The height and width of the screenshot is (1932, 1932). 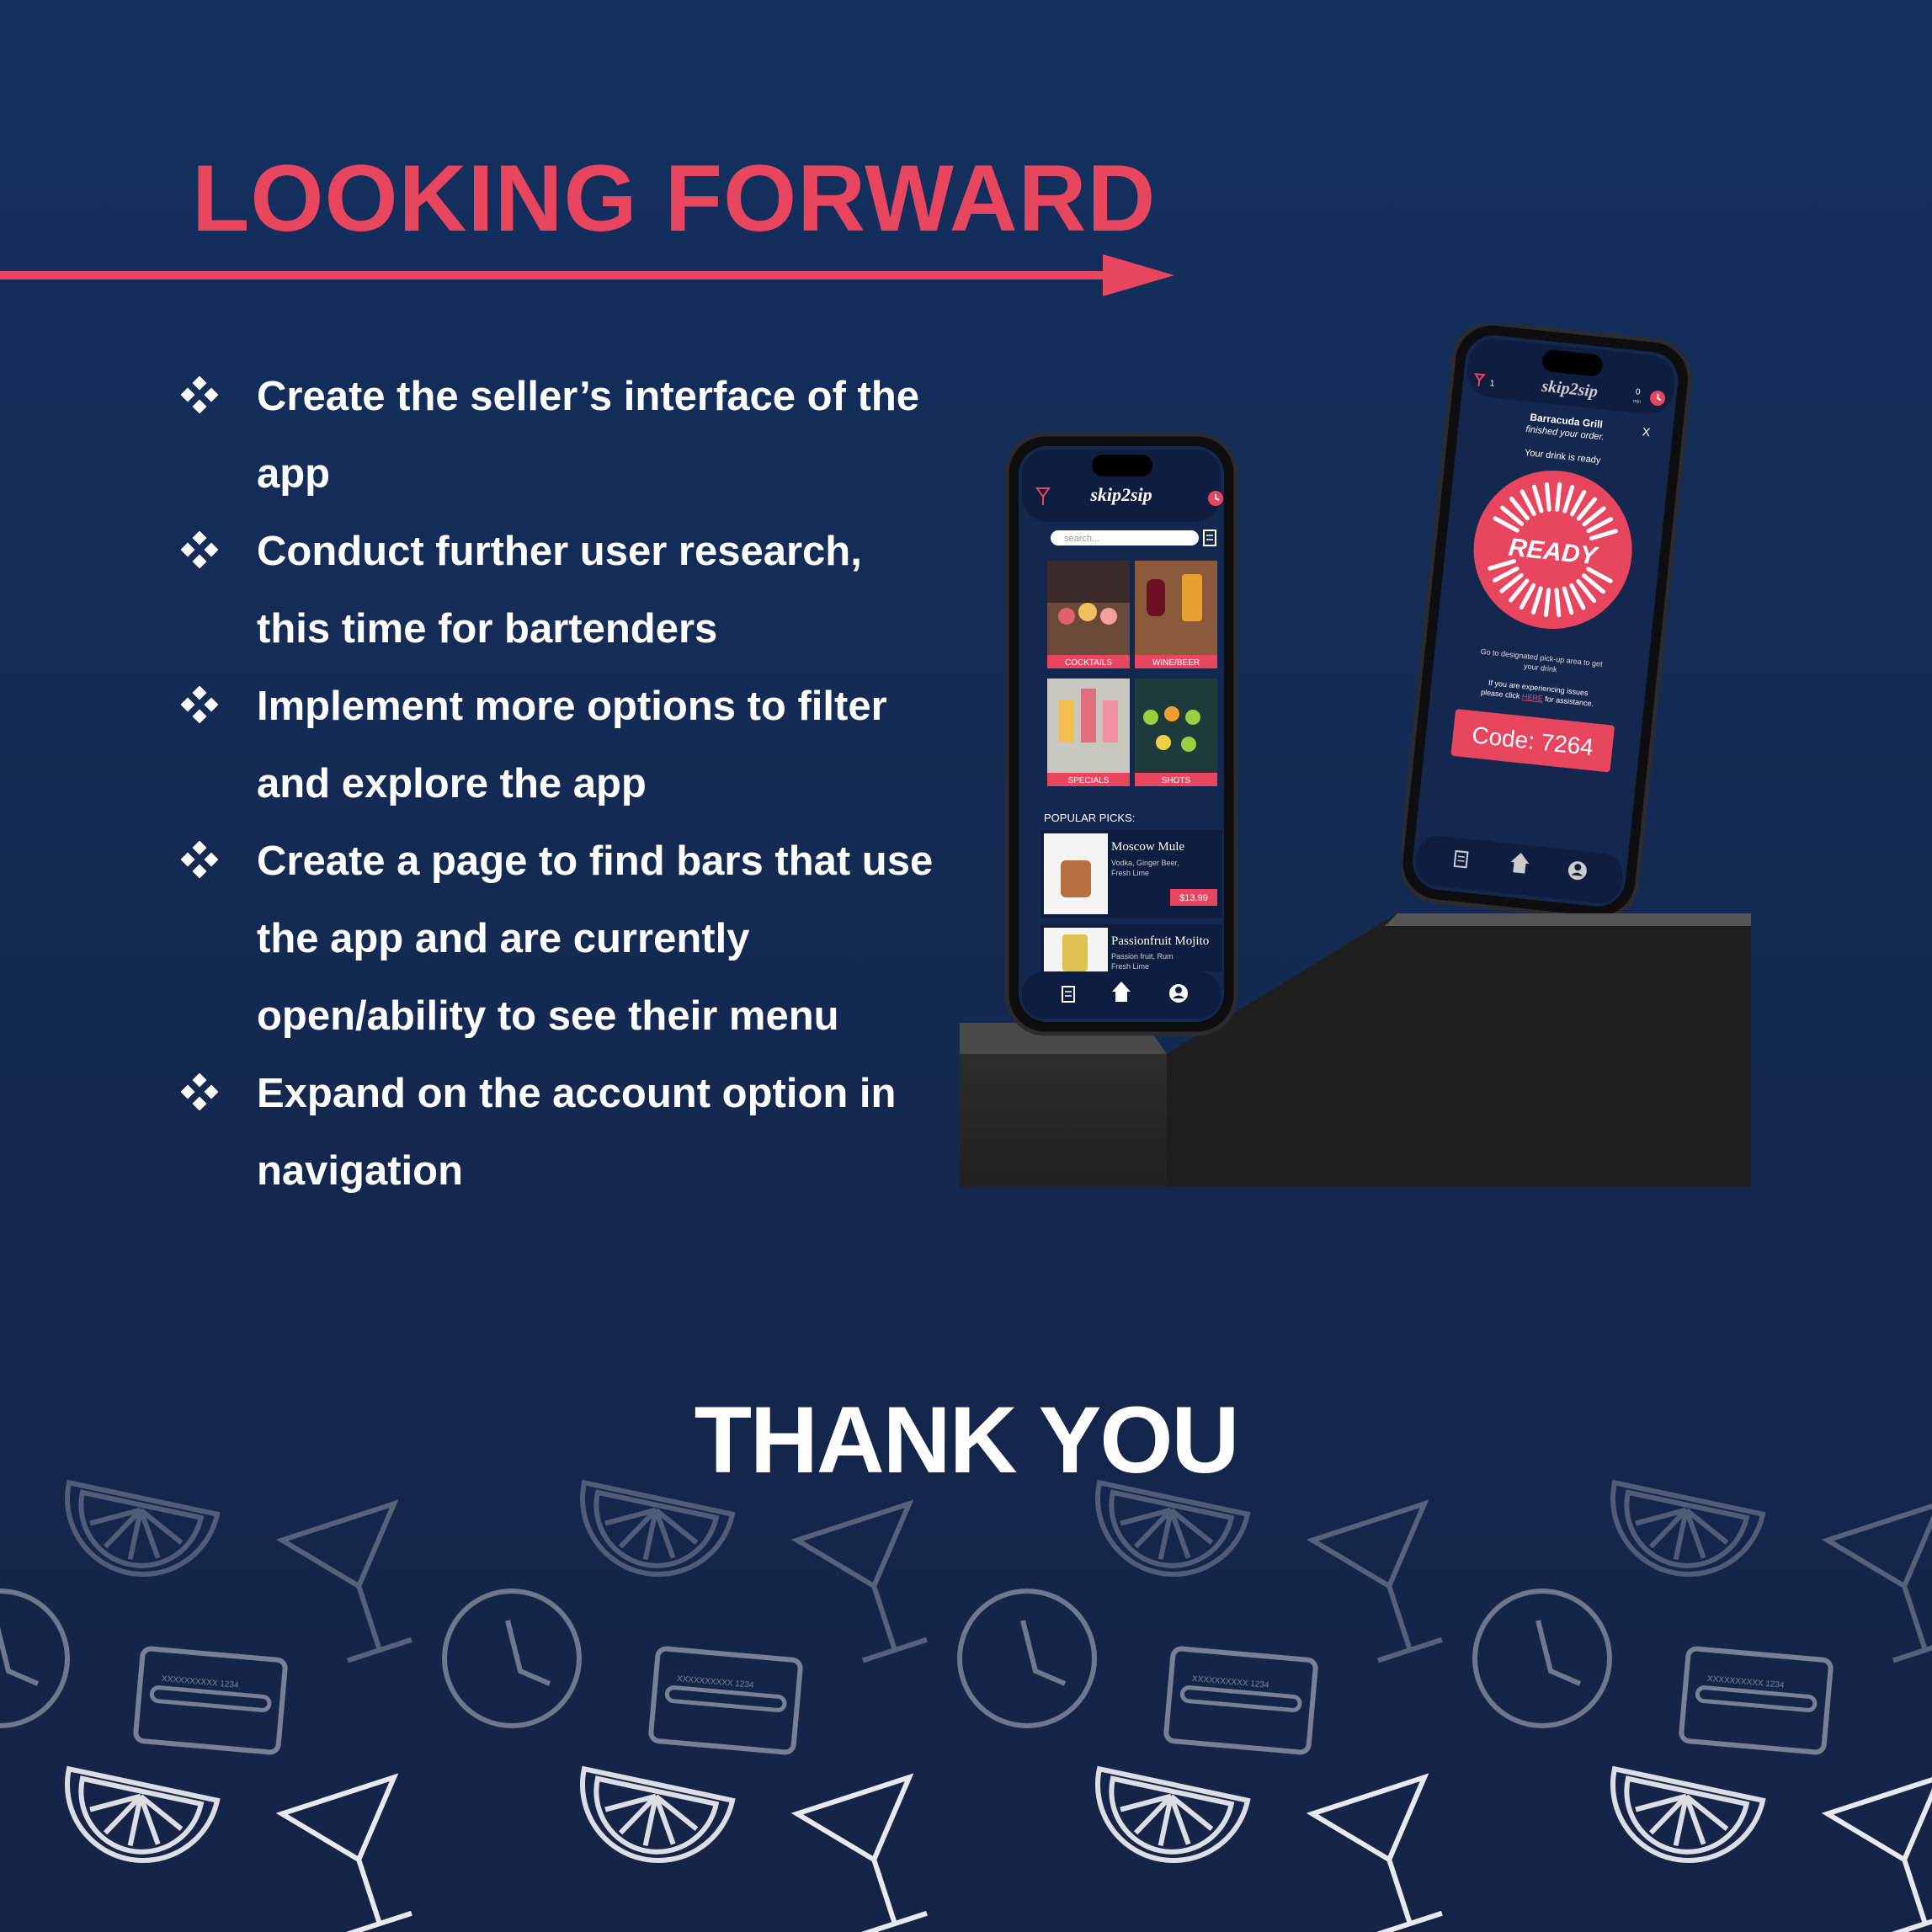 I want to click on category-tile-wine-beer: WINE/BEER, so click(x=1176, y=615).